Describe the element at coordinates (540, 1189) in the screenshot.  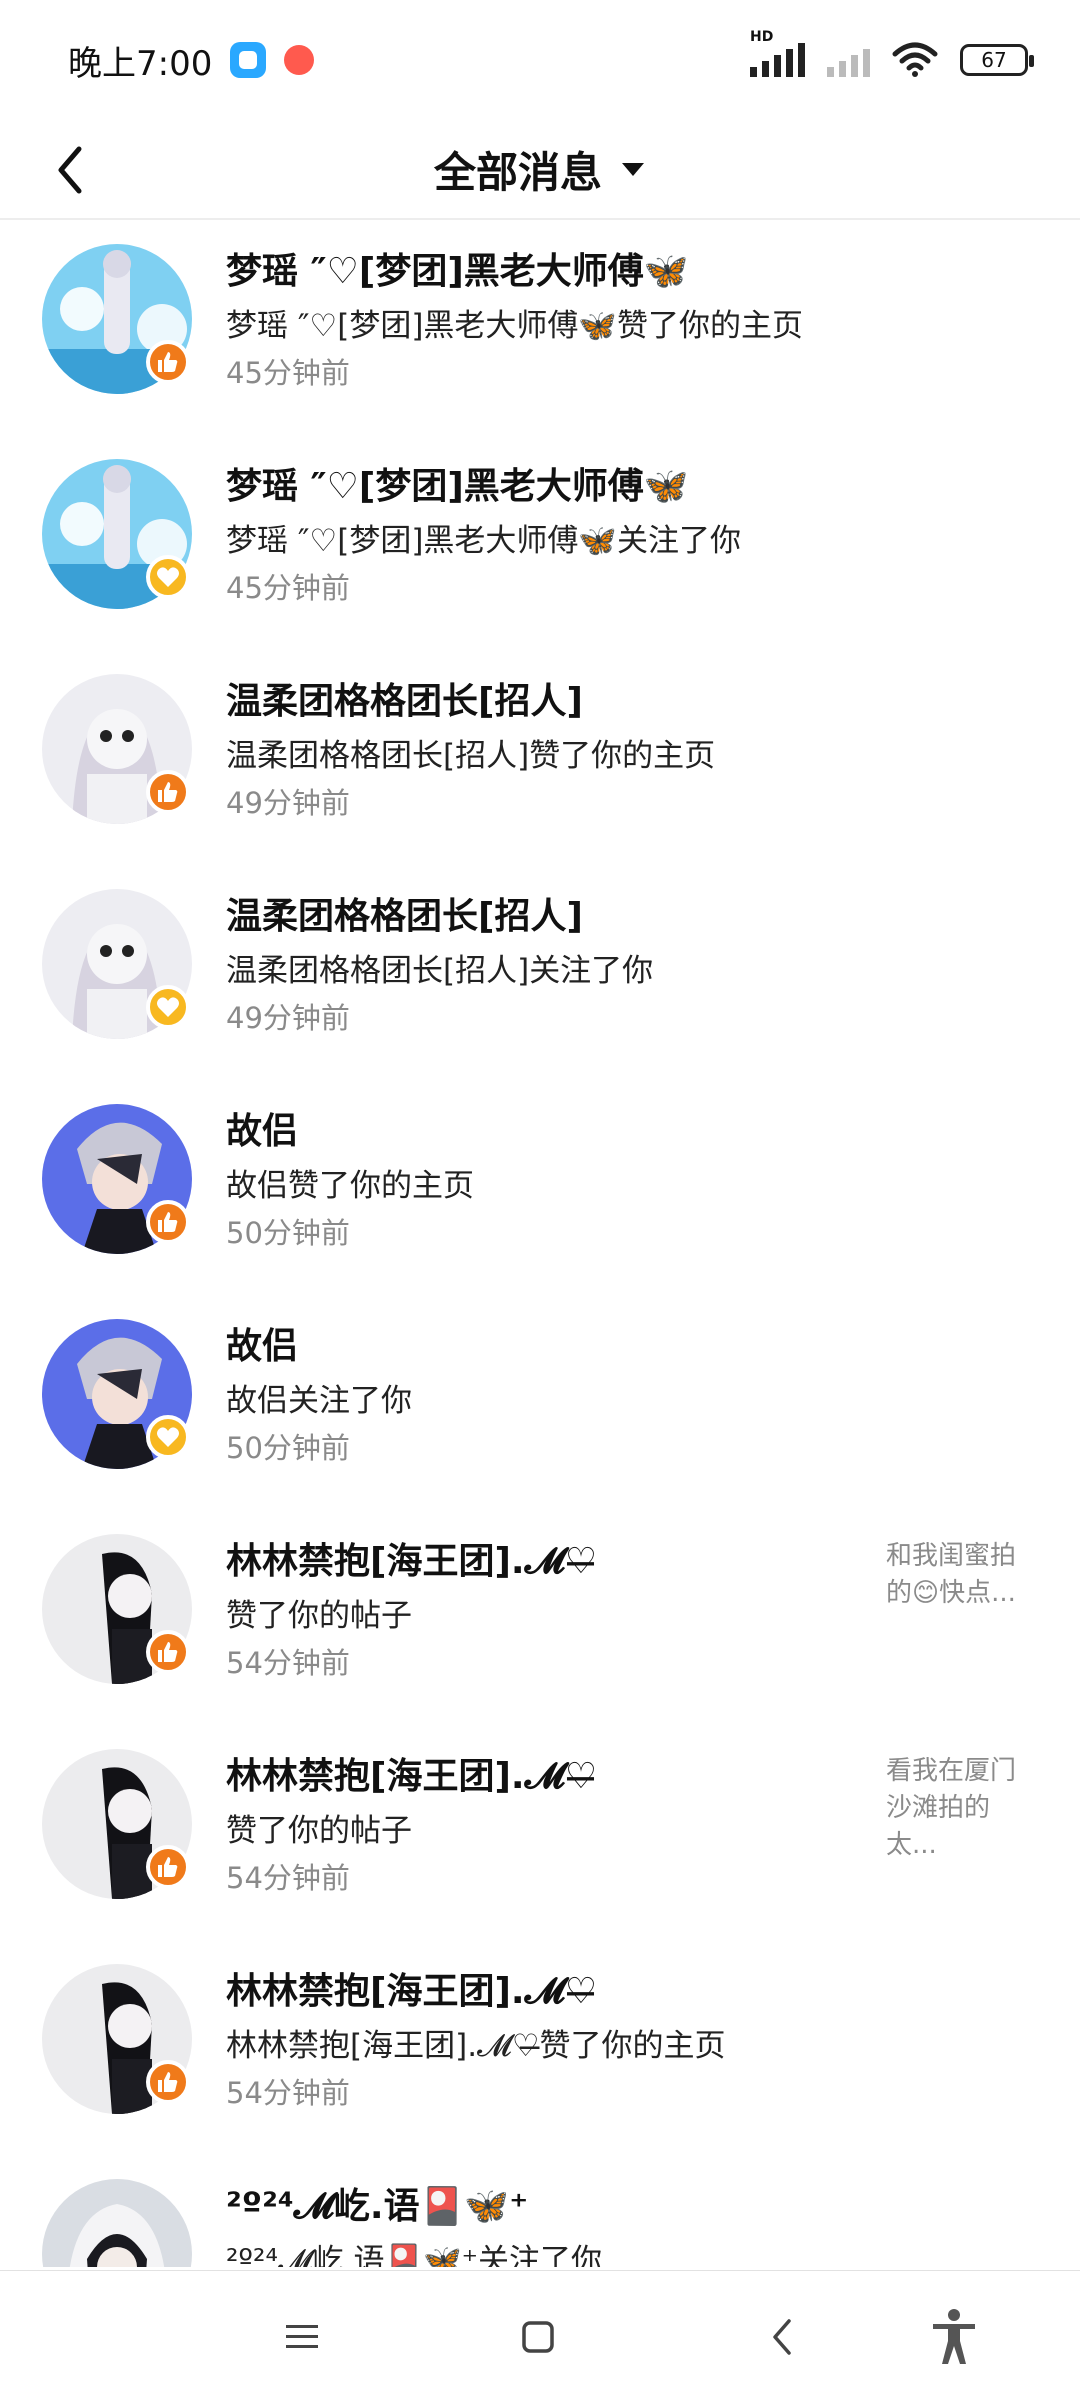
I see `notification-item: 故侣 故侣赞了你的主页 50分钟前` at that location.